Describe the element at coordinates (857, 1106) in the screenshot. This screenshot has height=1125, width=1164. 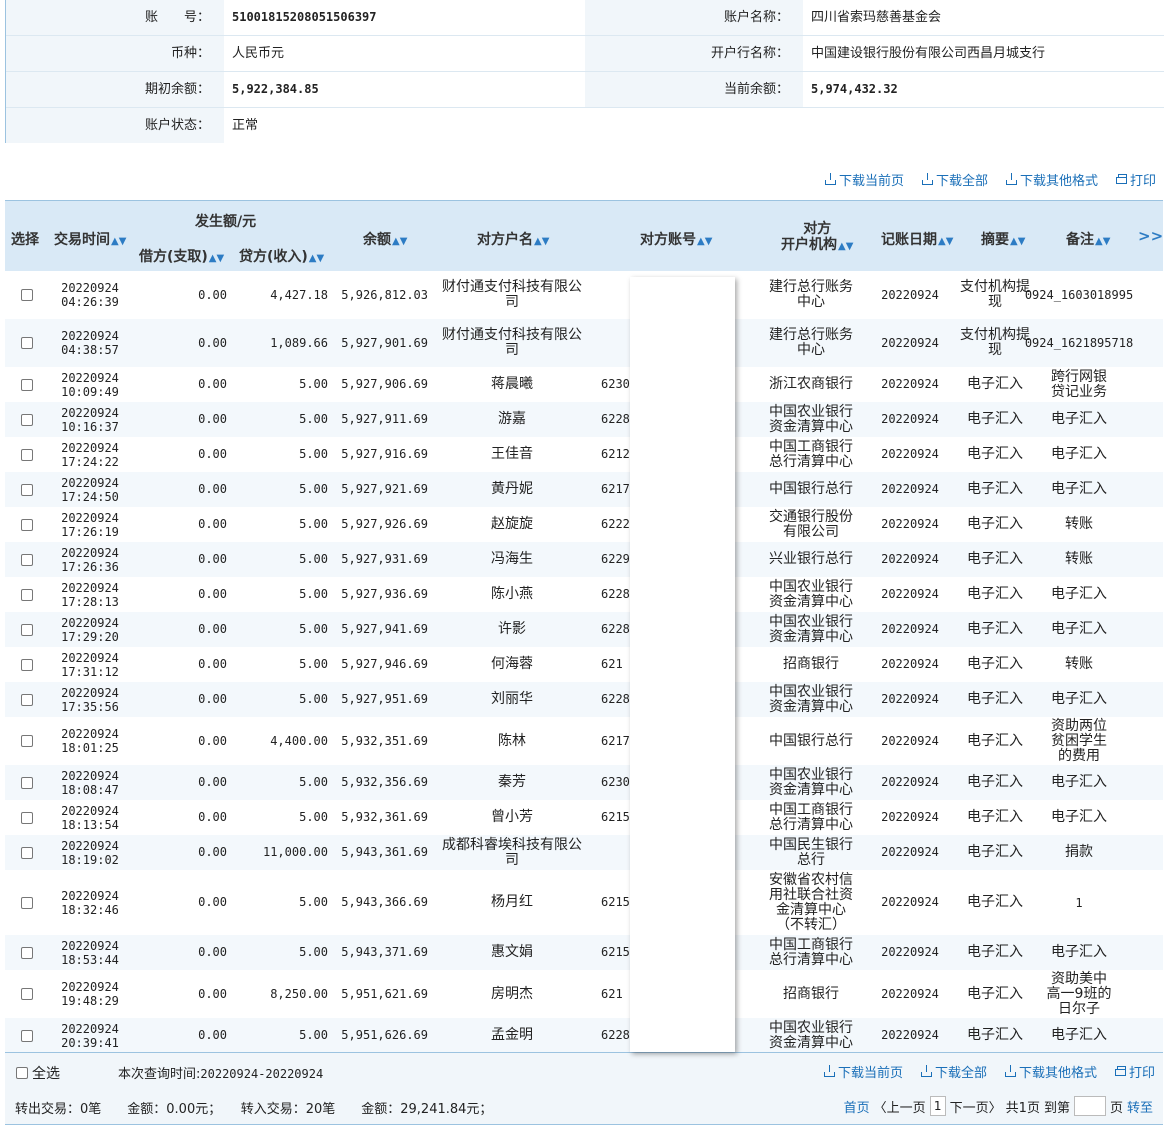
I see `first-page-link: 首页` at that location.